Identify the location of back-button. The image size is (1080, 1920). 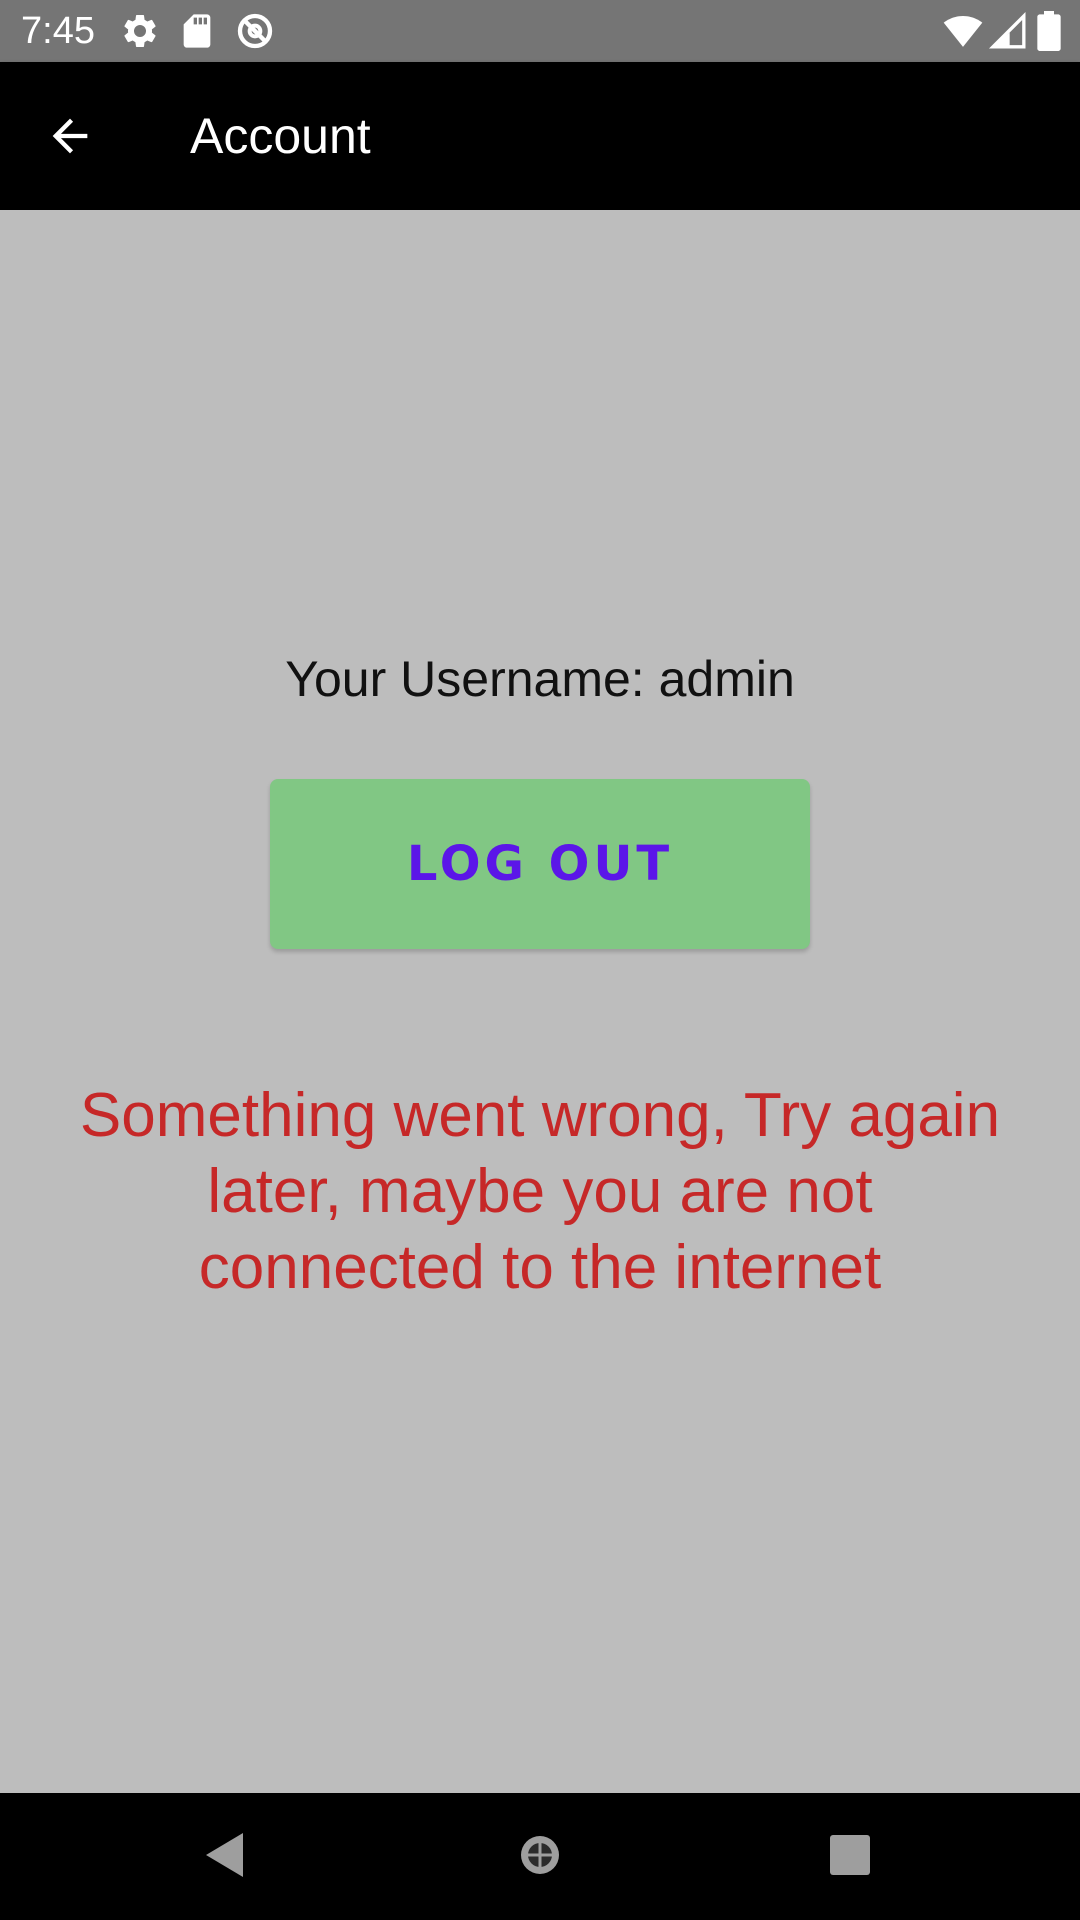
(70, 136).